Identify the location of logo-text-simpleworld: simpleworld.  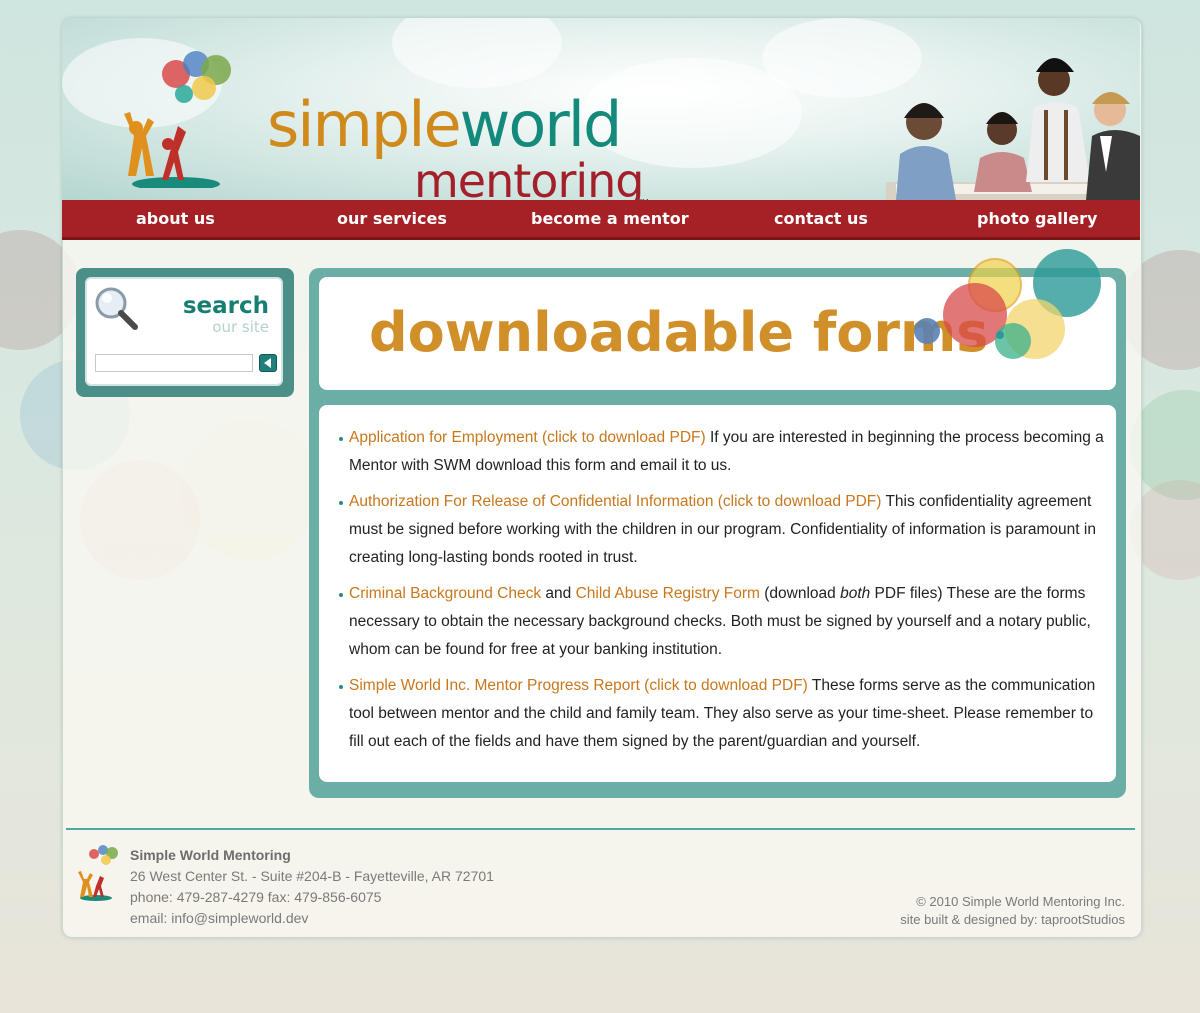
(444, 125).